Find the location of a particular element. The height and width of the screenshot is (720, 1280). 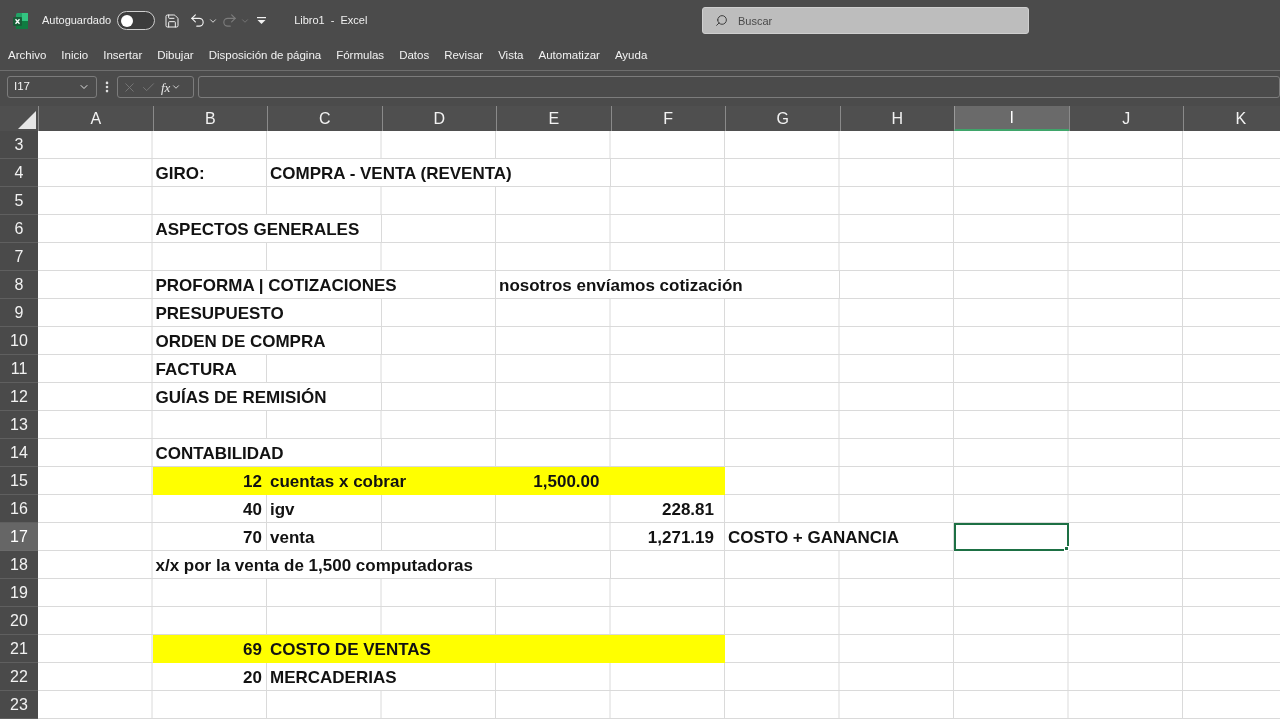

search-icon is located at coordinates (721, 20).